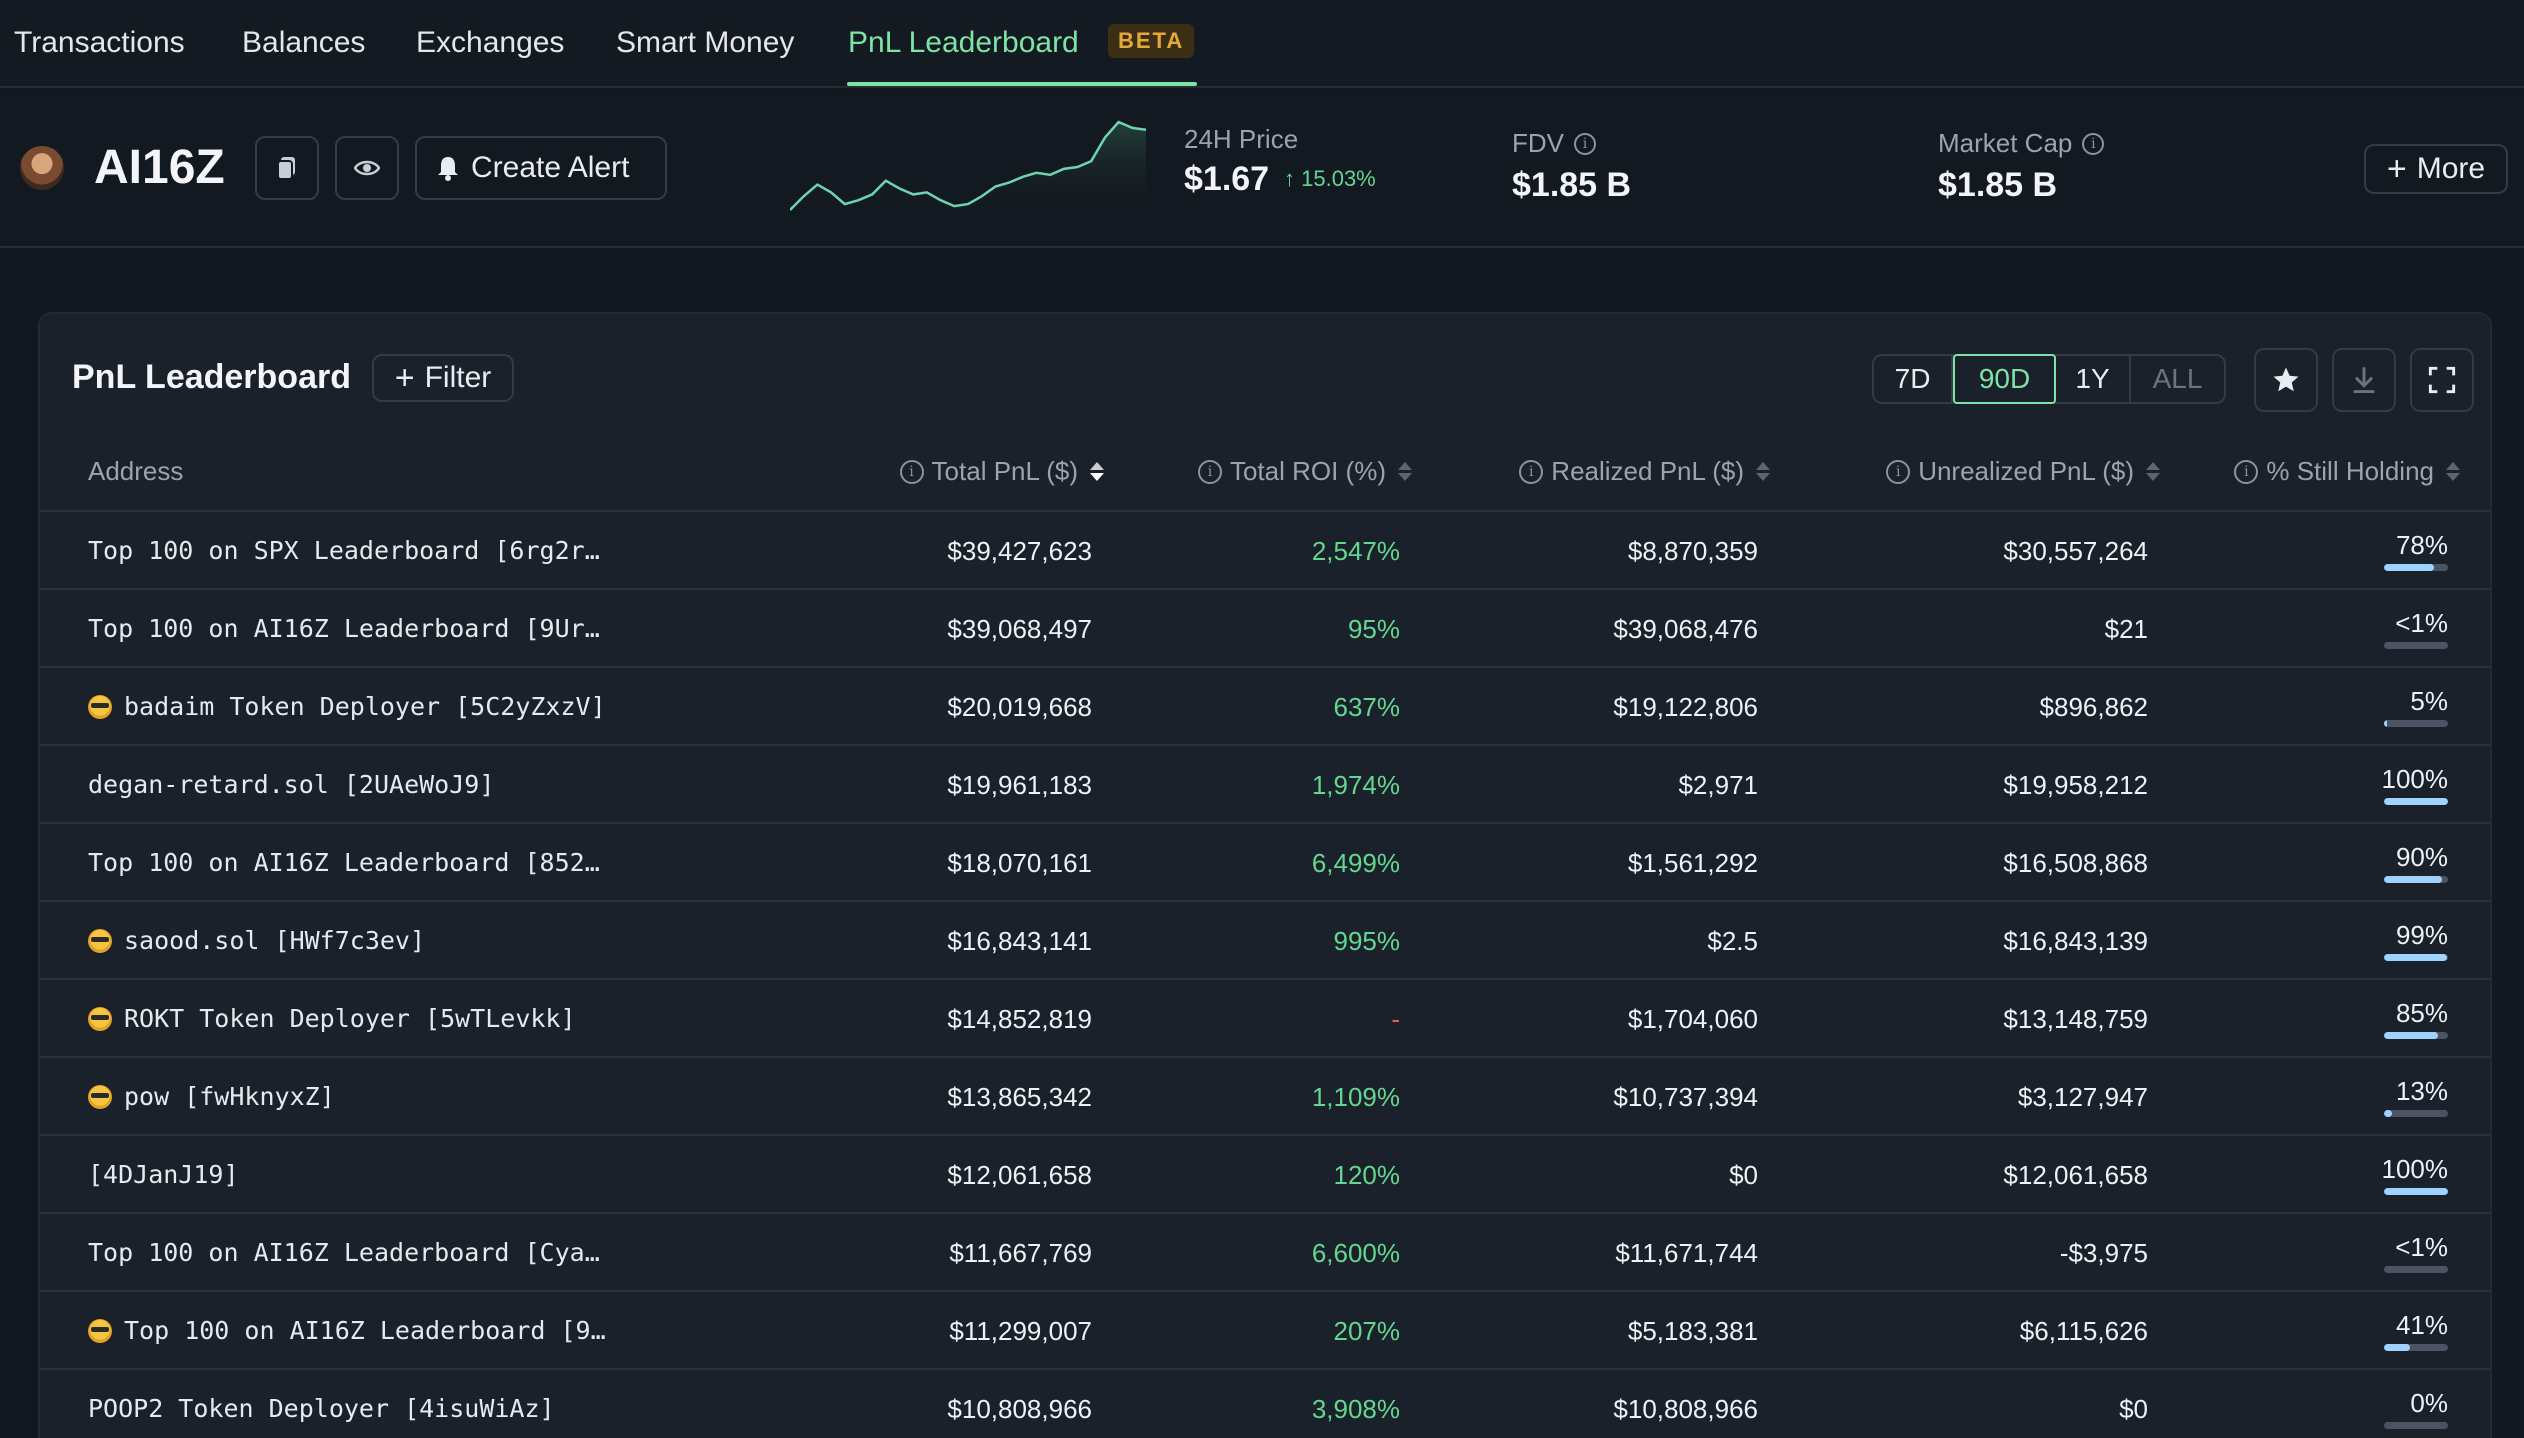  What do you see at coordinates (1355, 863) in the screenshot?
I see `total-roi-cell: 6,499%` at bounding box center [1355, 863].